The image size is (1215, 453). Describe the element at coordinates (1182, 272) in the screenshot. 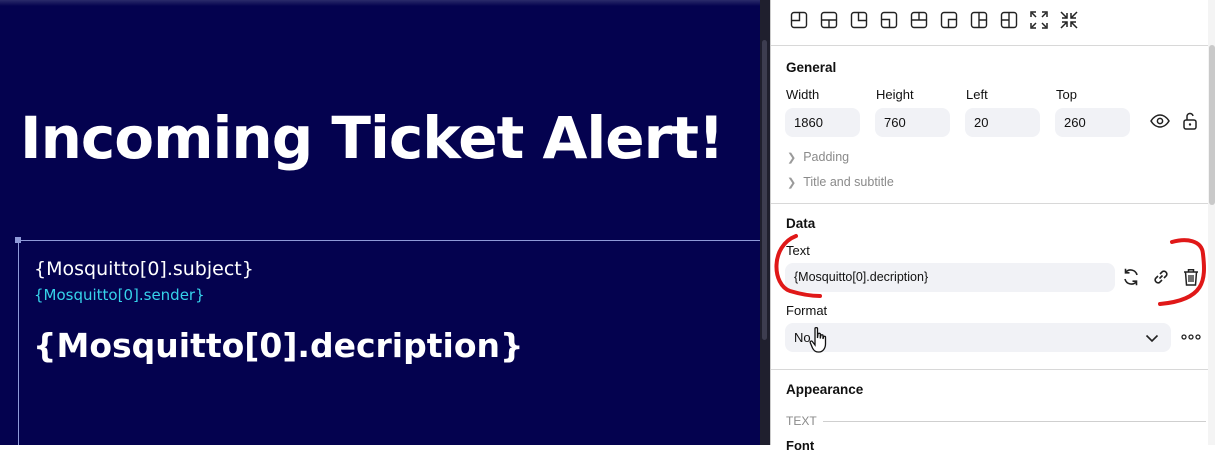

I see `annotation-right-bracket` at that location.